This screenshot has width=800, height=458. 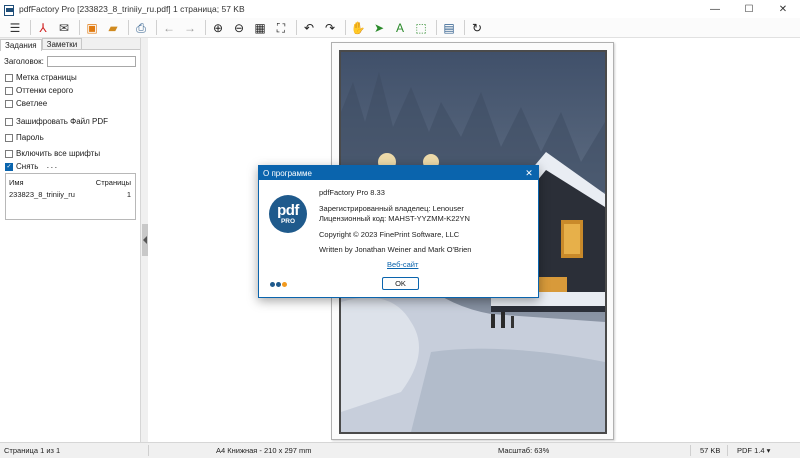 What do you see at coordinates (92, 28) in the screenshot?
I see `save-icon: ▣` at bounding box center [92, 28].